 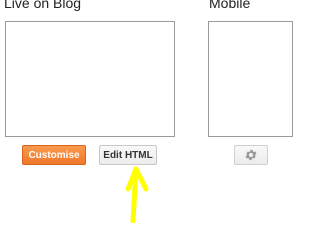 I want to click on customise-button: Customise, so click(x=54, y=155).